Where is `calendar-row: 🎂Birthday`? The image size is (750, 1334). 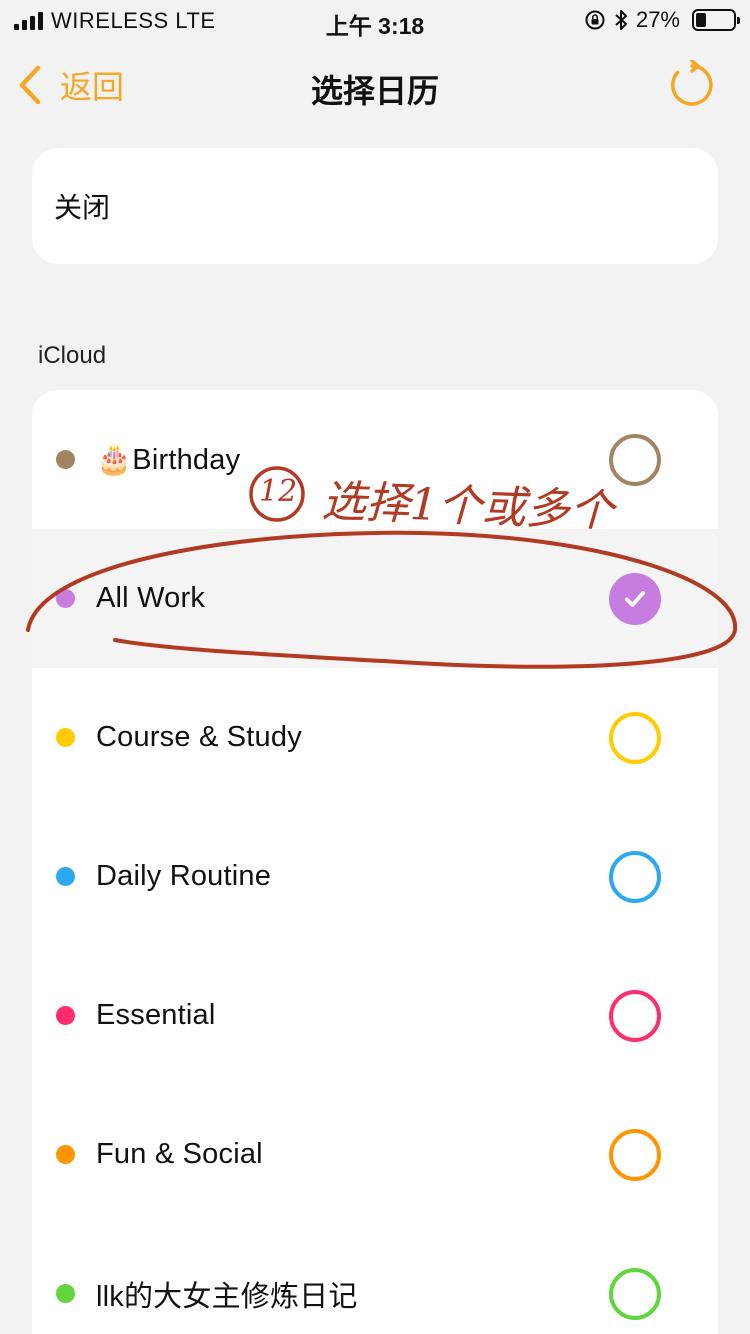 calendar-row: 🎂Birthday is located at coordinates (375, 459).